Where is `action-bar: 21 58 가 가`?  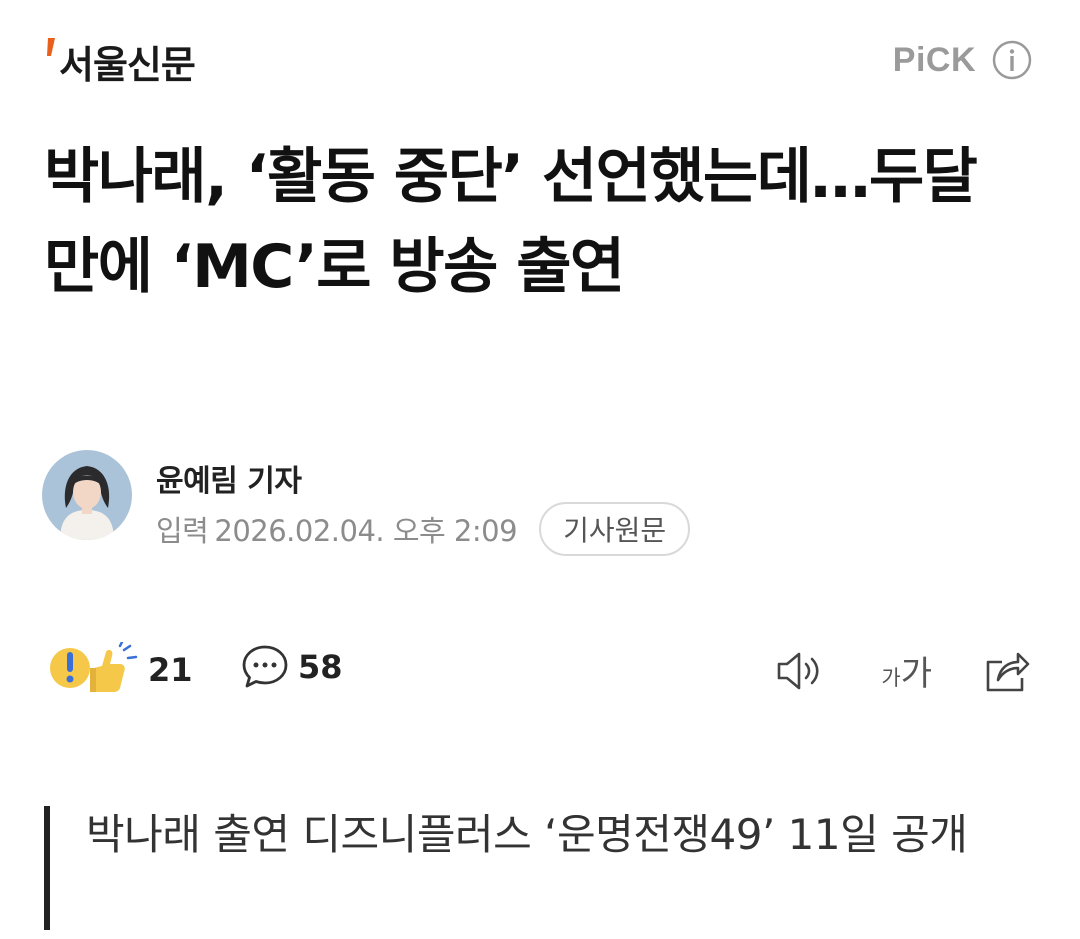
action-bar: 21 58 가 가 is located at coordinates (540, 670).